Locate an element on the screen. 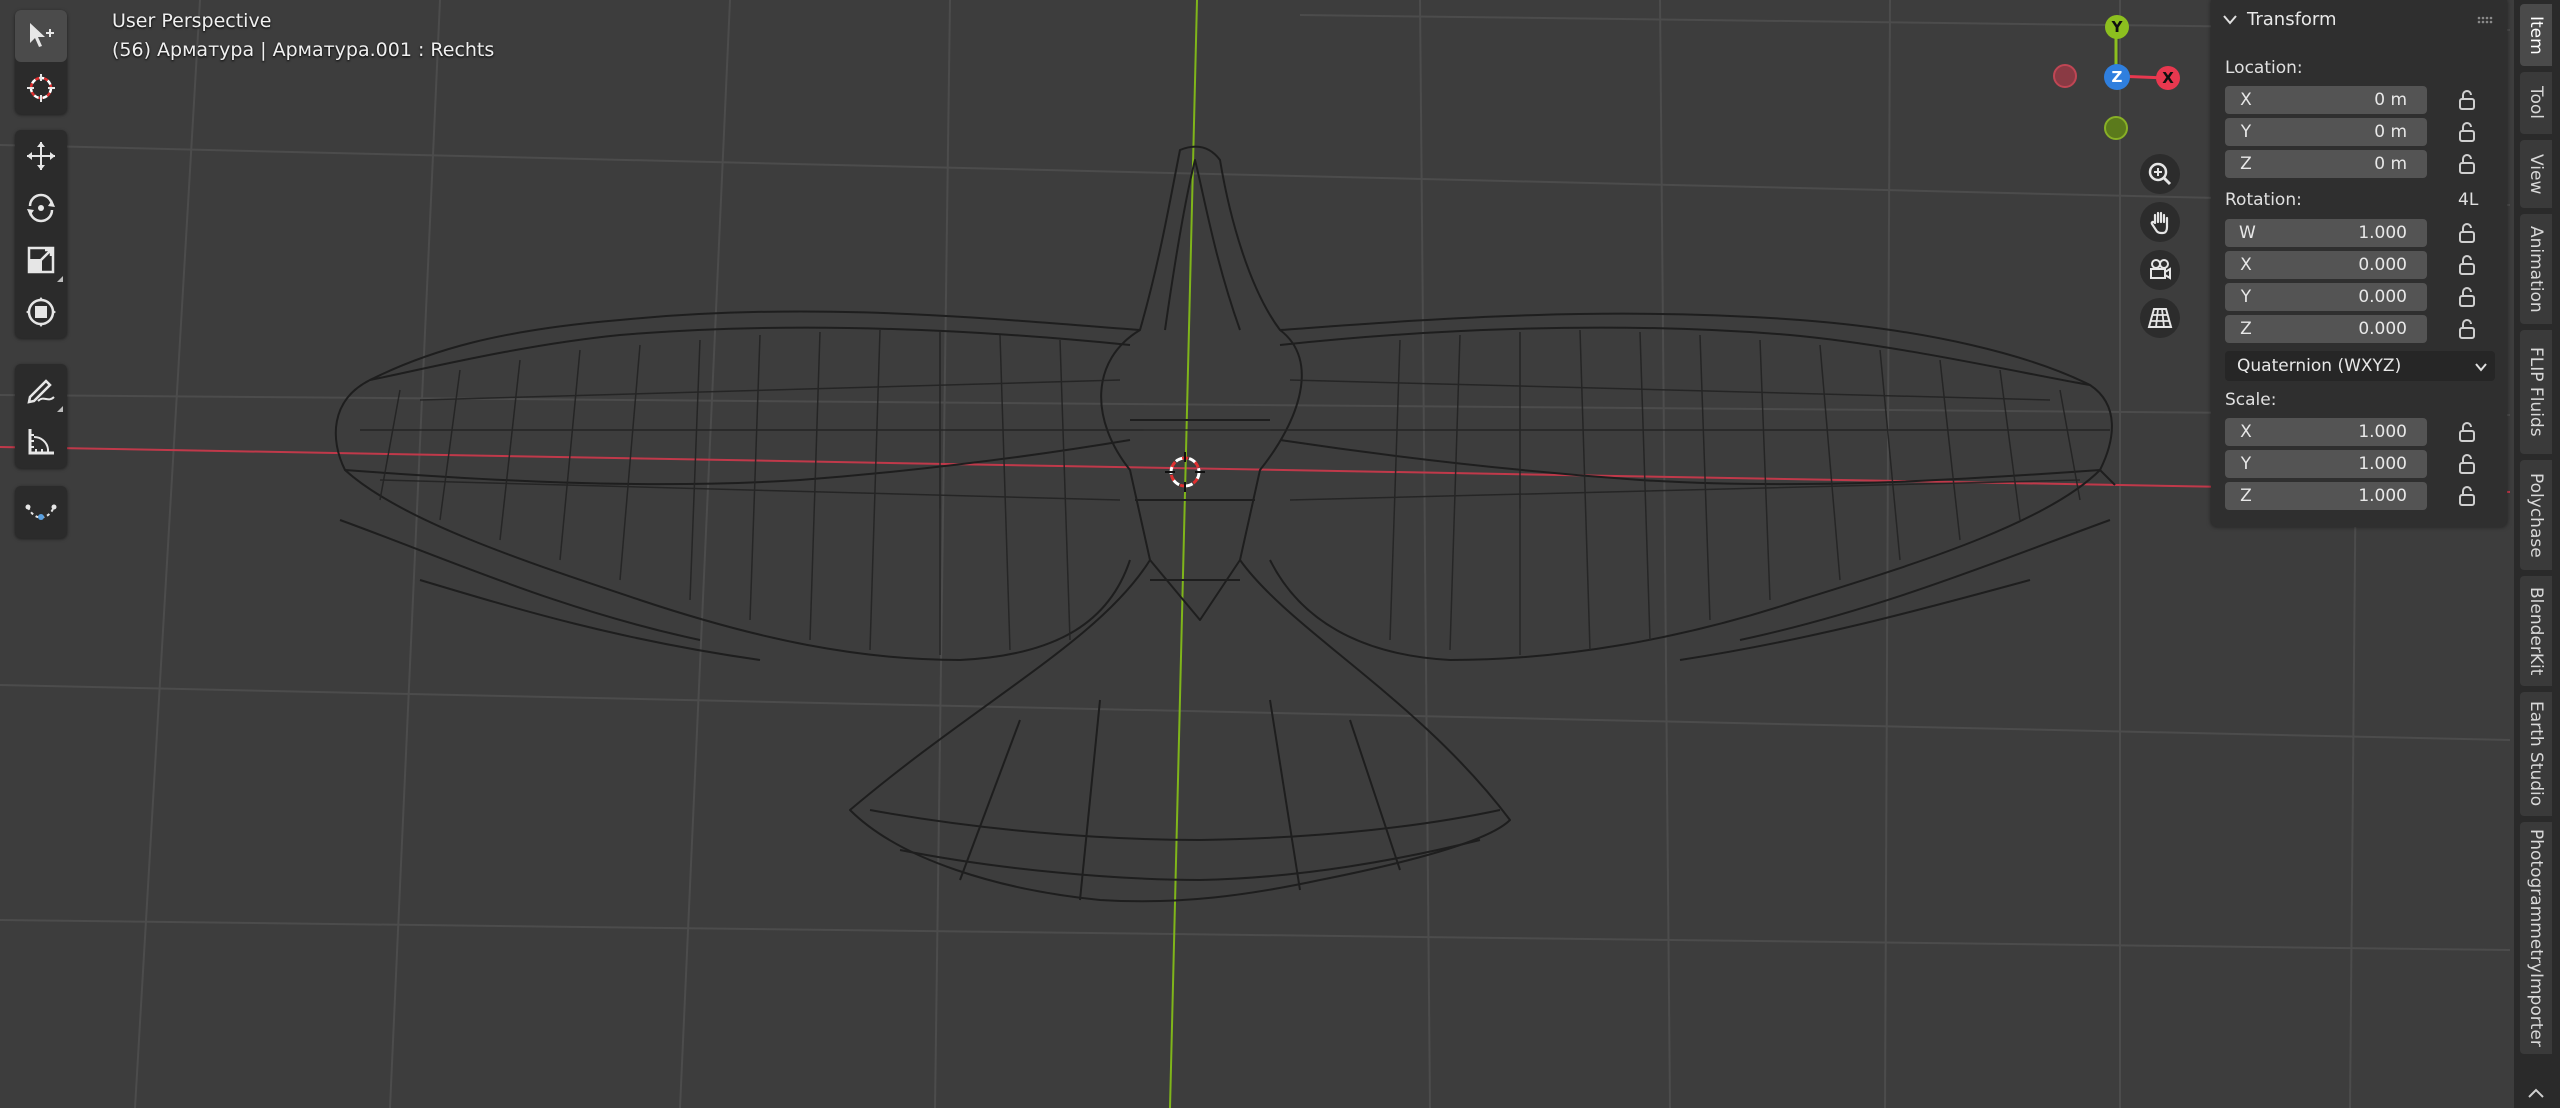  measure-tool is located at coordinates (41, 442).